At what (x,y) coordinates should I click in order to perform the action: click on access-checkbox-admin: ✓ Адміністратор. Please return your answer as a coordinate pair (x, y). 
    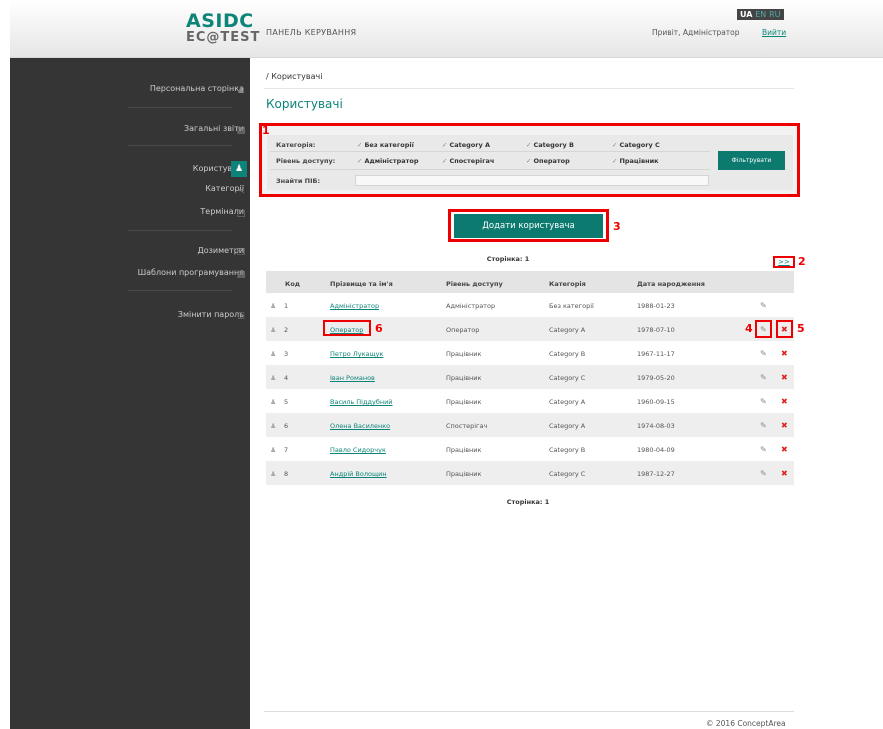
    Looking at the image, I should click on (388, 161).